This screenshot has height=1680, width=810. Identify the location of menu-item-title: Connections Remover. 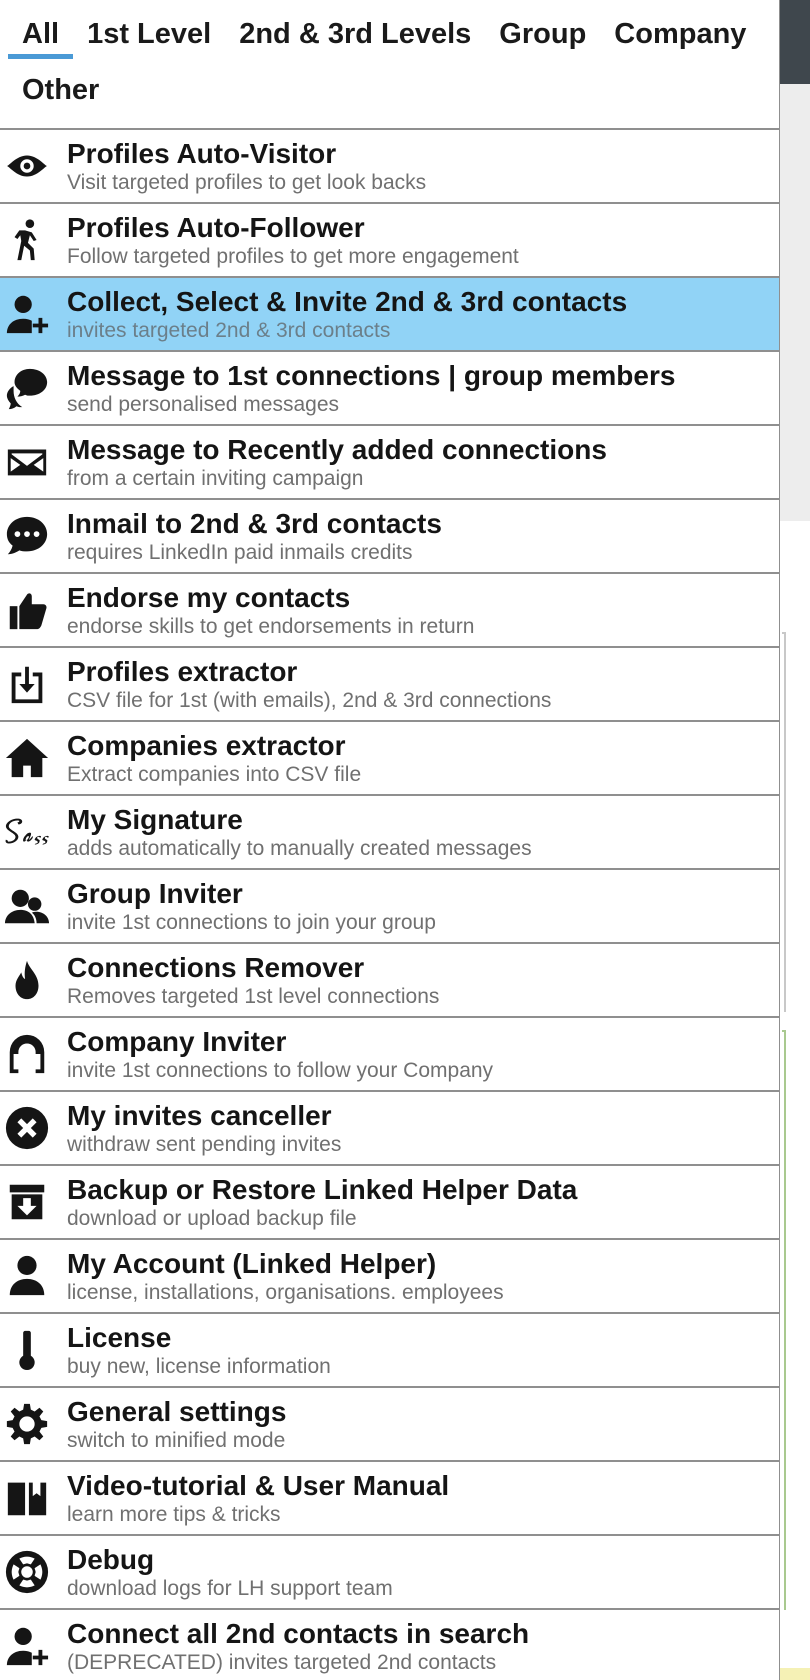
(216, 967).